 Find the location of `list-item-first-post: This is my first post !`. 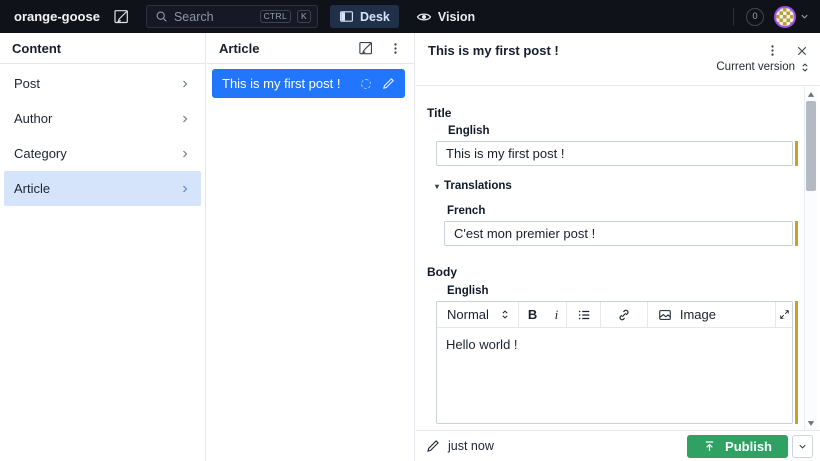

list-item-first-post: This is my first post ! is located at coordinates (308, 83).